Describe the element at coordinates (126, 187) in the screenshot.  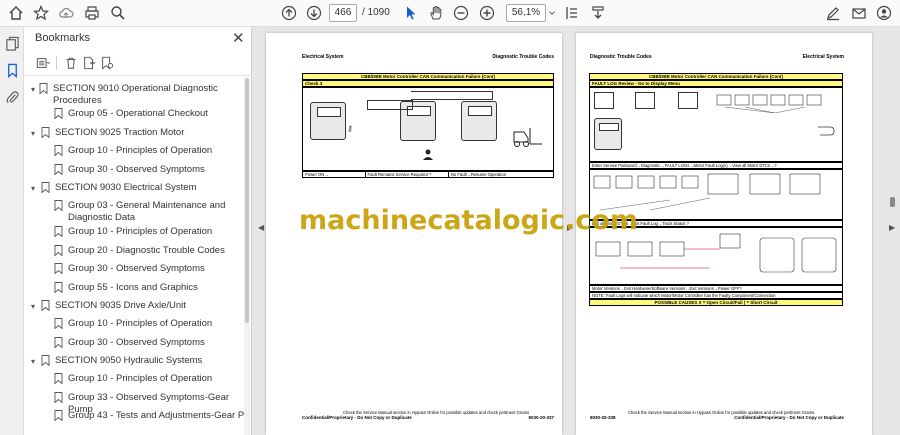
I see `bookmark-label: SECTION 9030 Electrical System` at that location.